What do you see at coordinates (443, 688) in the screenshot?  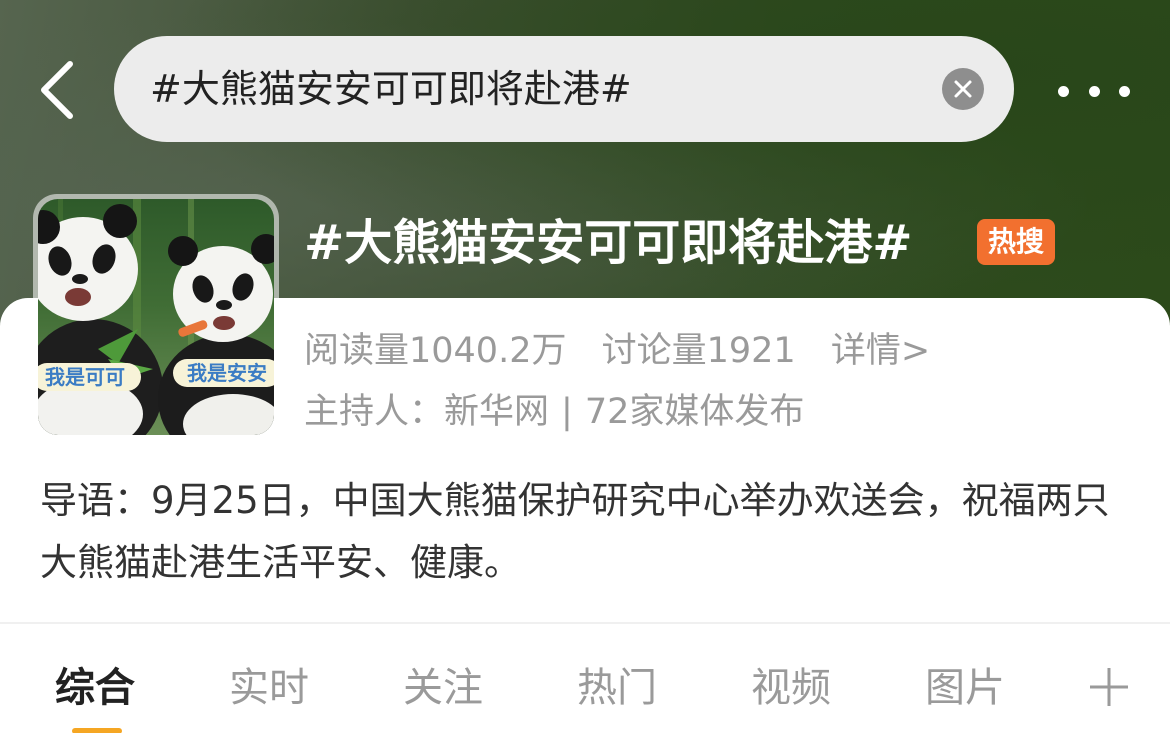 I see `tab-following: 关注` at bounding box center [443, 688].